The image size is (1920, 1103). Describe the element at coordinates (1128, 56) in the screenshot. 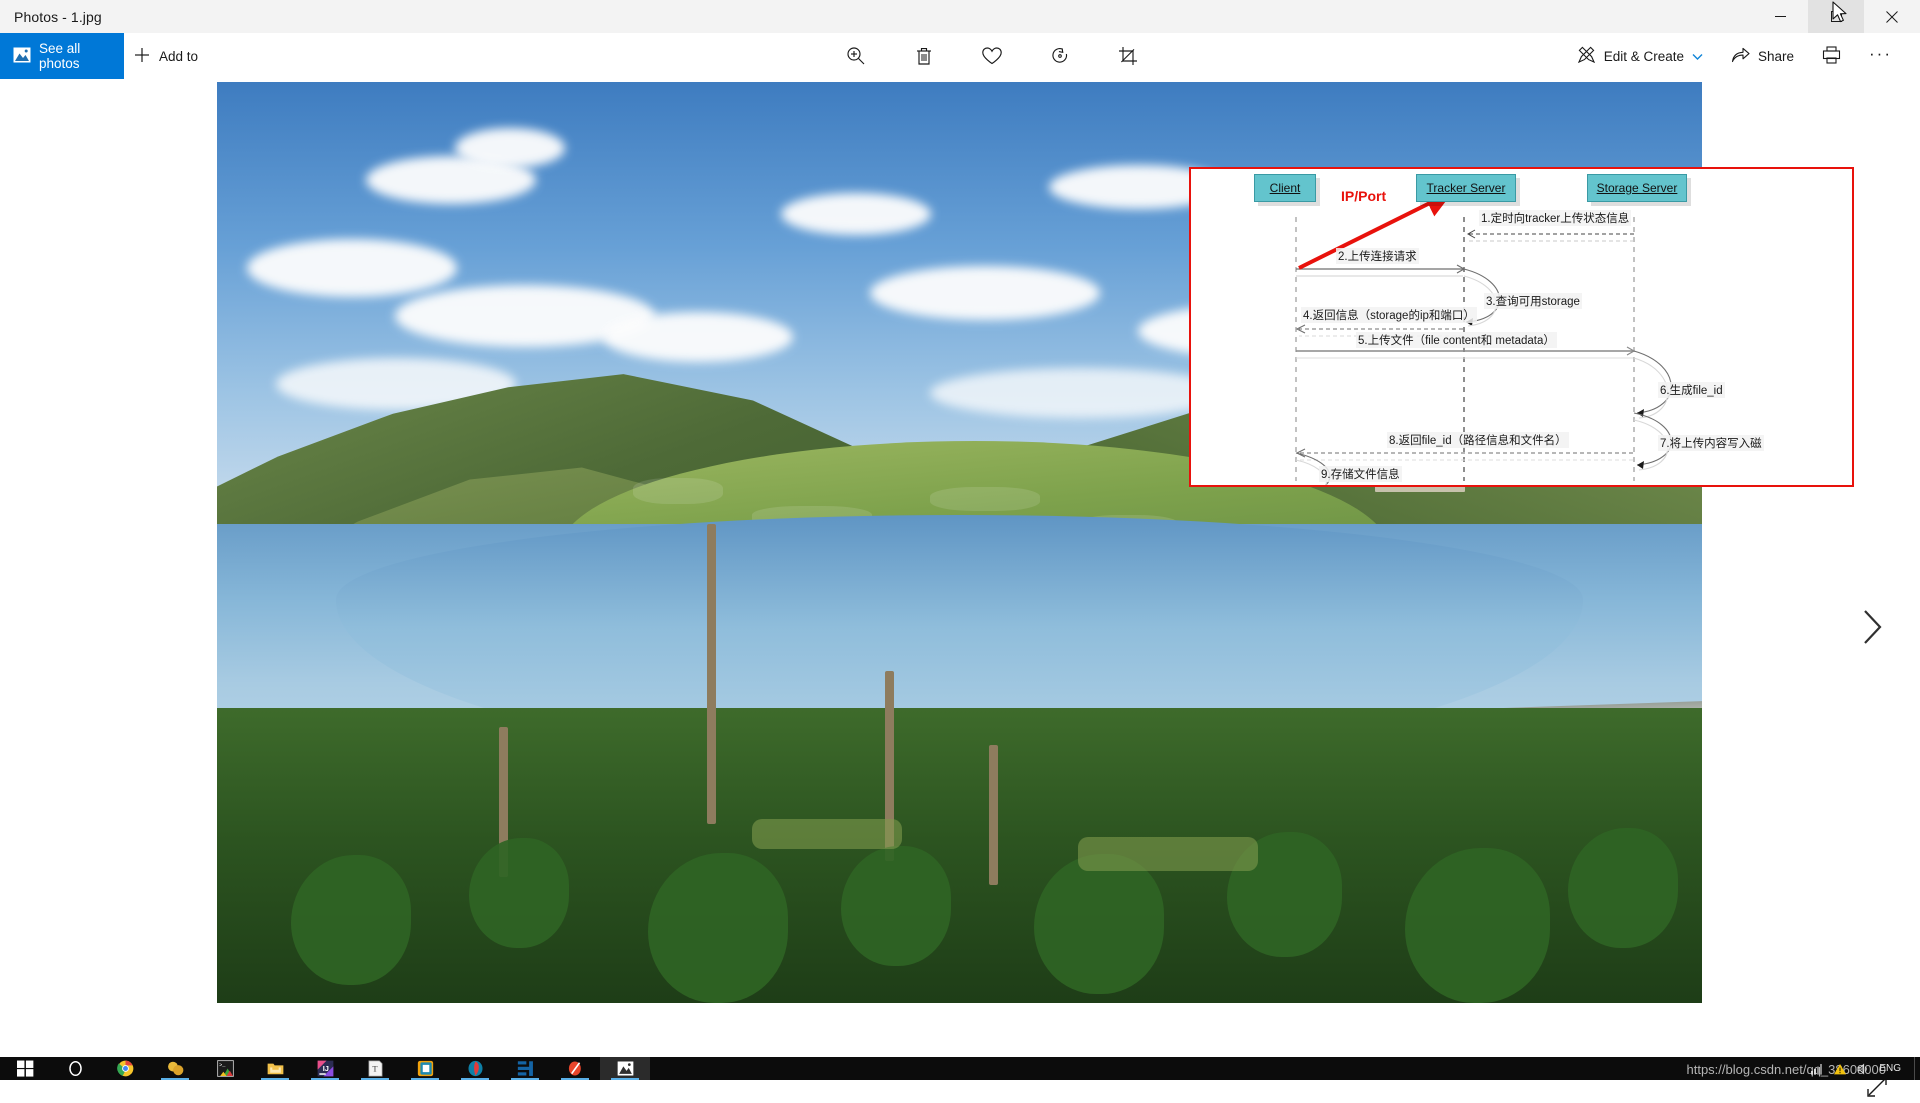

I see `crop-button` at that location.